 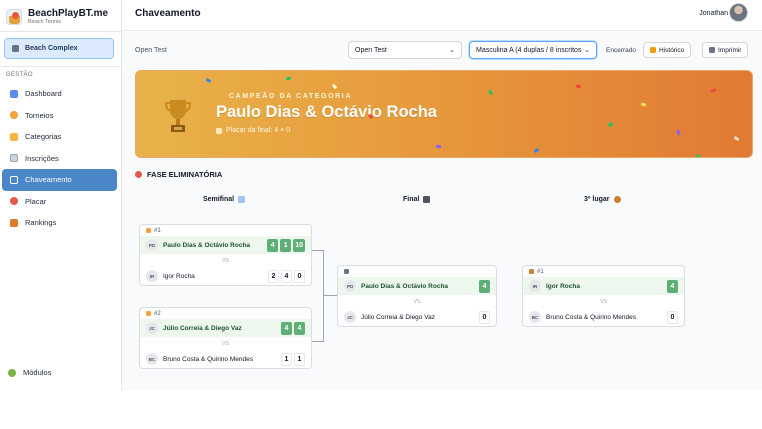 What do you see at coordinates (258, 130) in the screenshot?
I see `final-score-text: Placar da final: 4 × 0` at bounding box center [258, 130].